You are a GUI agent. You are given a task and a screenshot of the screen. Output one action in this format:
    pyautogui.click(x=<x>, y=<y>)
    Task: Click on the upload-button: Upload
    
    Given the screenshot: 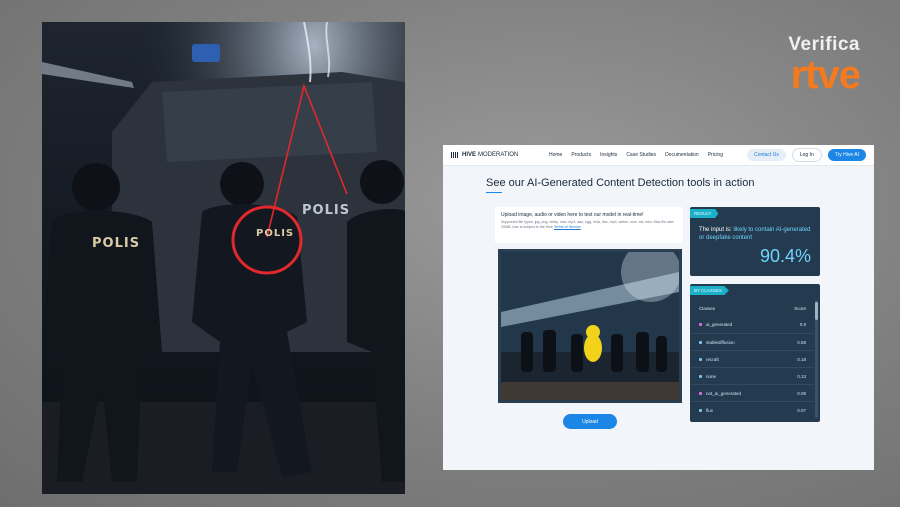 What is the action you would take?
    pyautogui.click(x=590, y=421)
    